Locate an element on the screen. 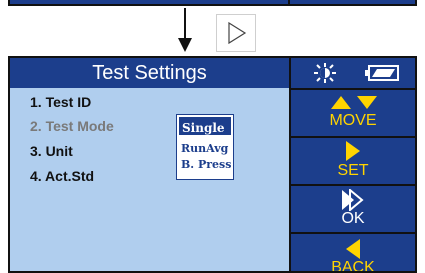 The image size is (425, 273). ok-button: OK is located at coordinates (353, 209).